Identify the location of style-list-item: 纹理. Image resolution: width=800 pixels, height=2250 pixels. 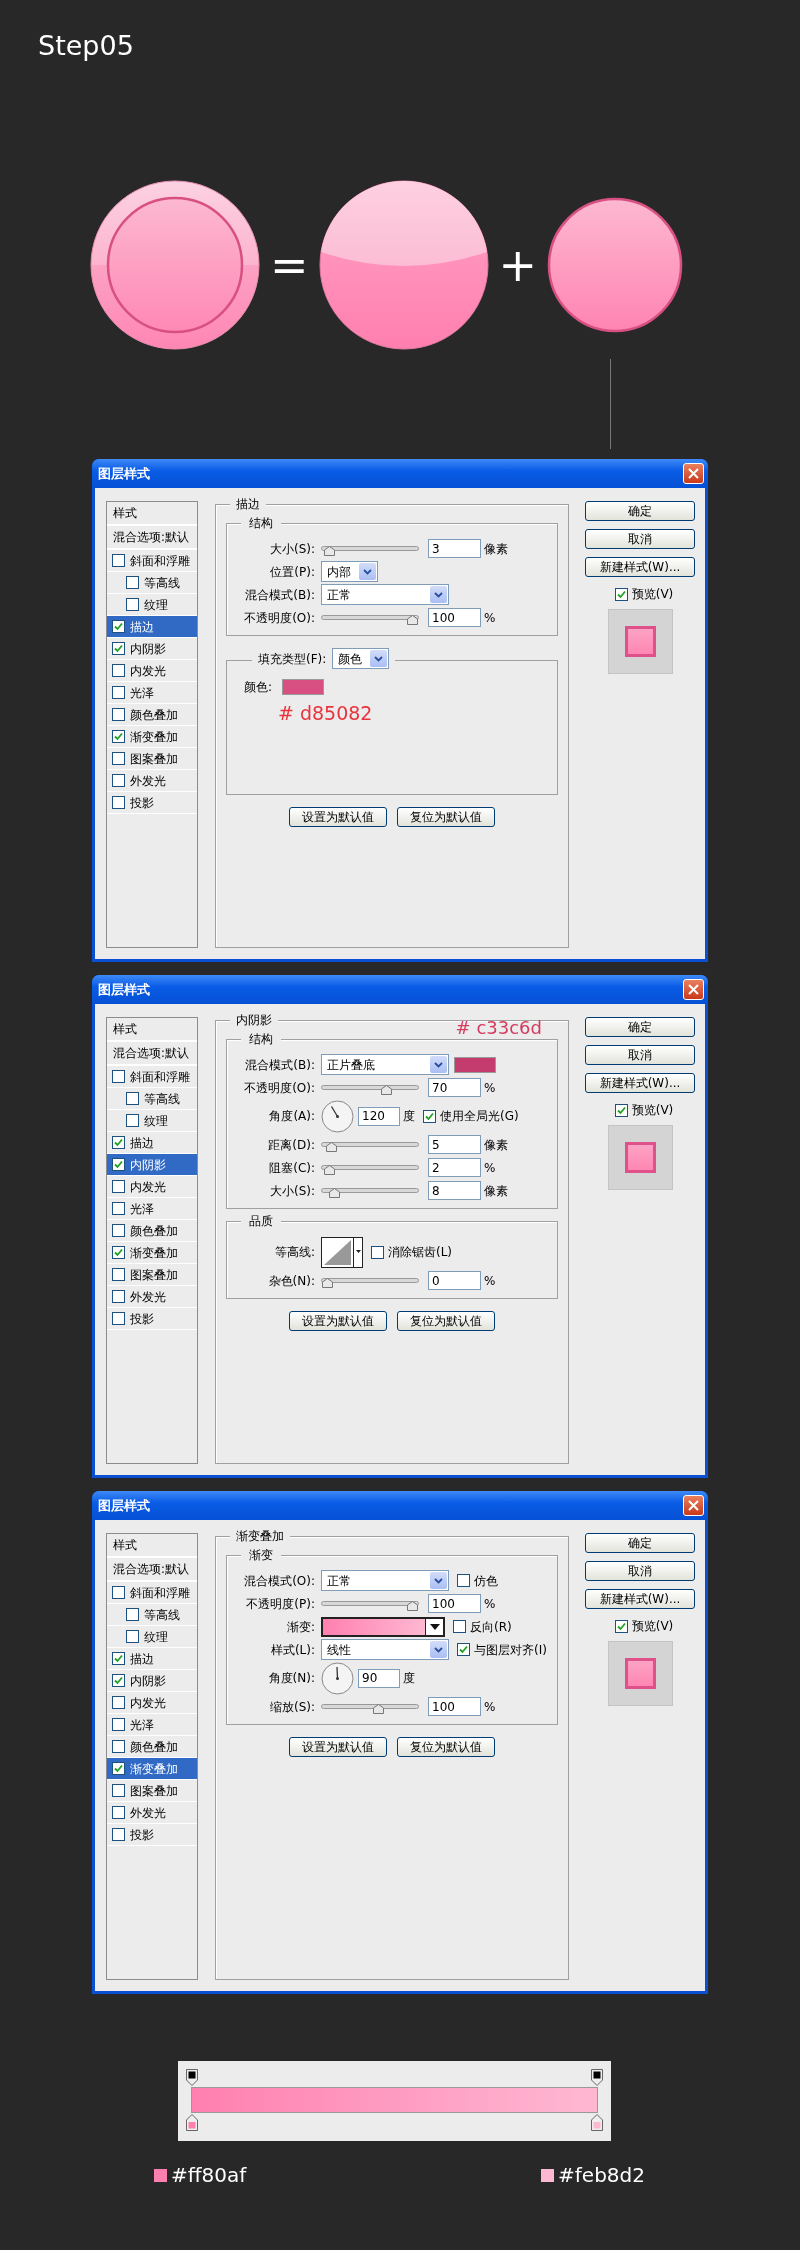
(152, 1637).